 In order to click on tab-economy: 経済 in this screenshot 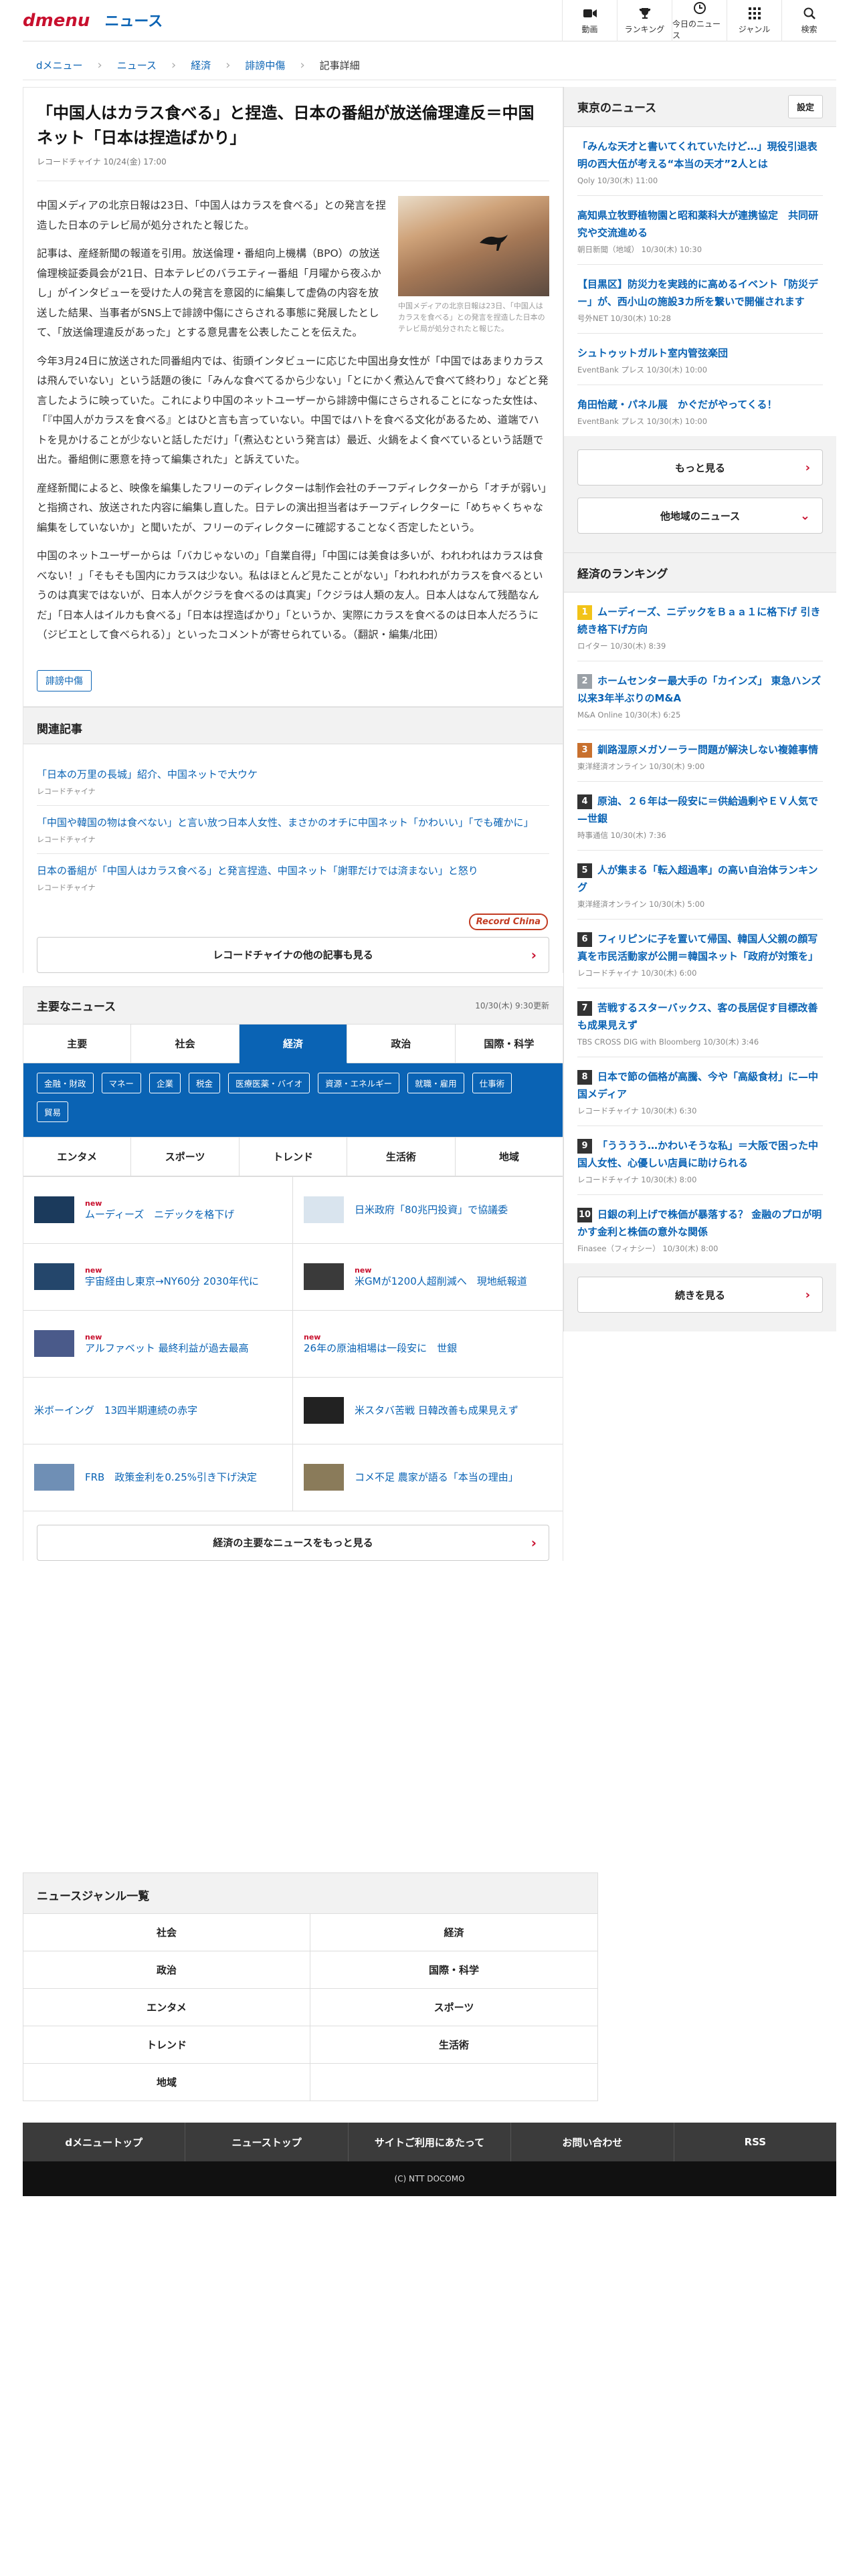, I will do `click(293, 1043)`.